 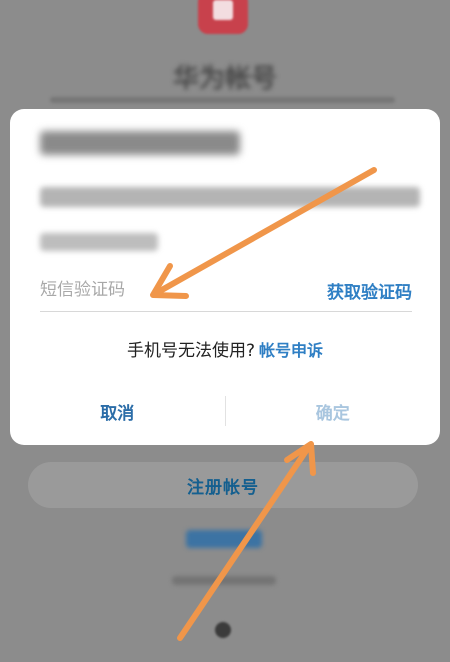 I want to click on dialog-button-row: 取消 确定, so click(x=225, y=411).